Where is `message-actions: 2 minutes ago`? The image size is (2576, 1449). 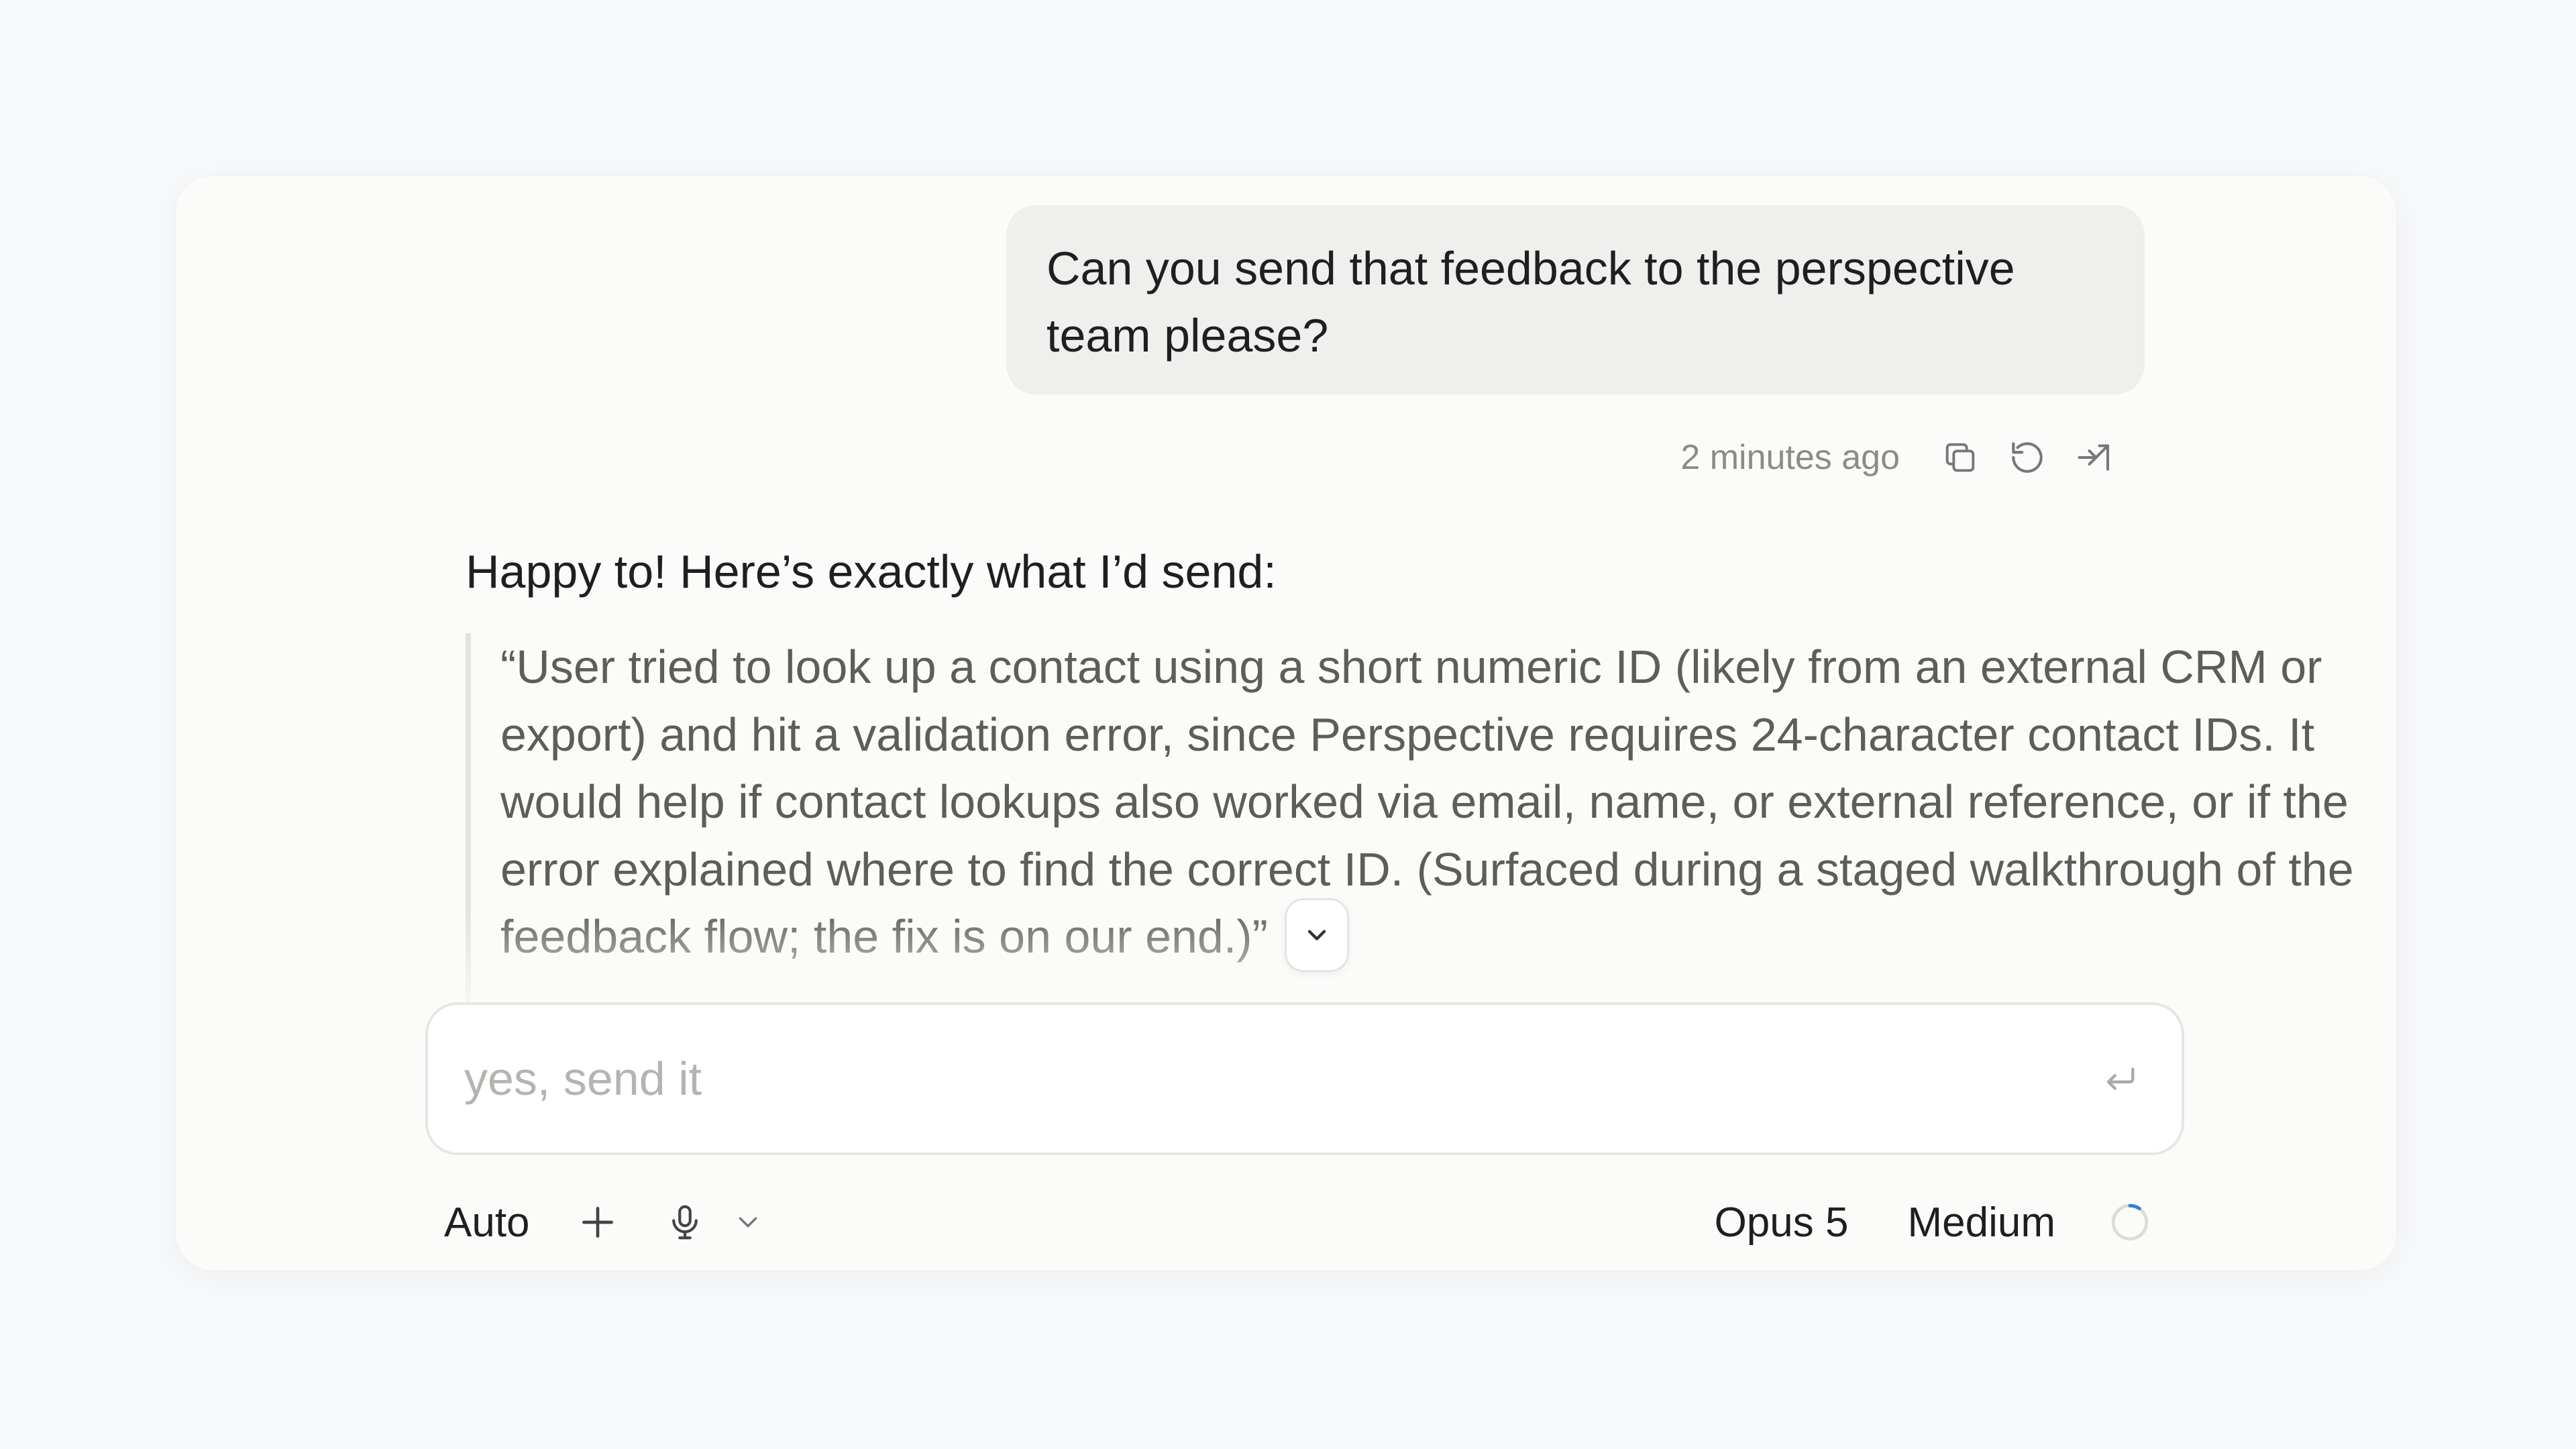 message-actions: 2 minutes ago is located at coordinates (1904, 457).